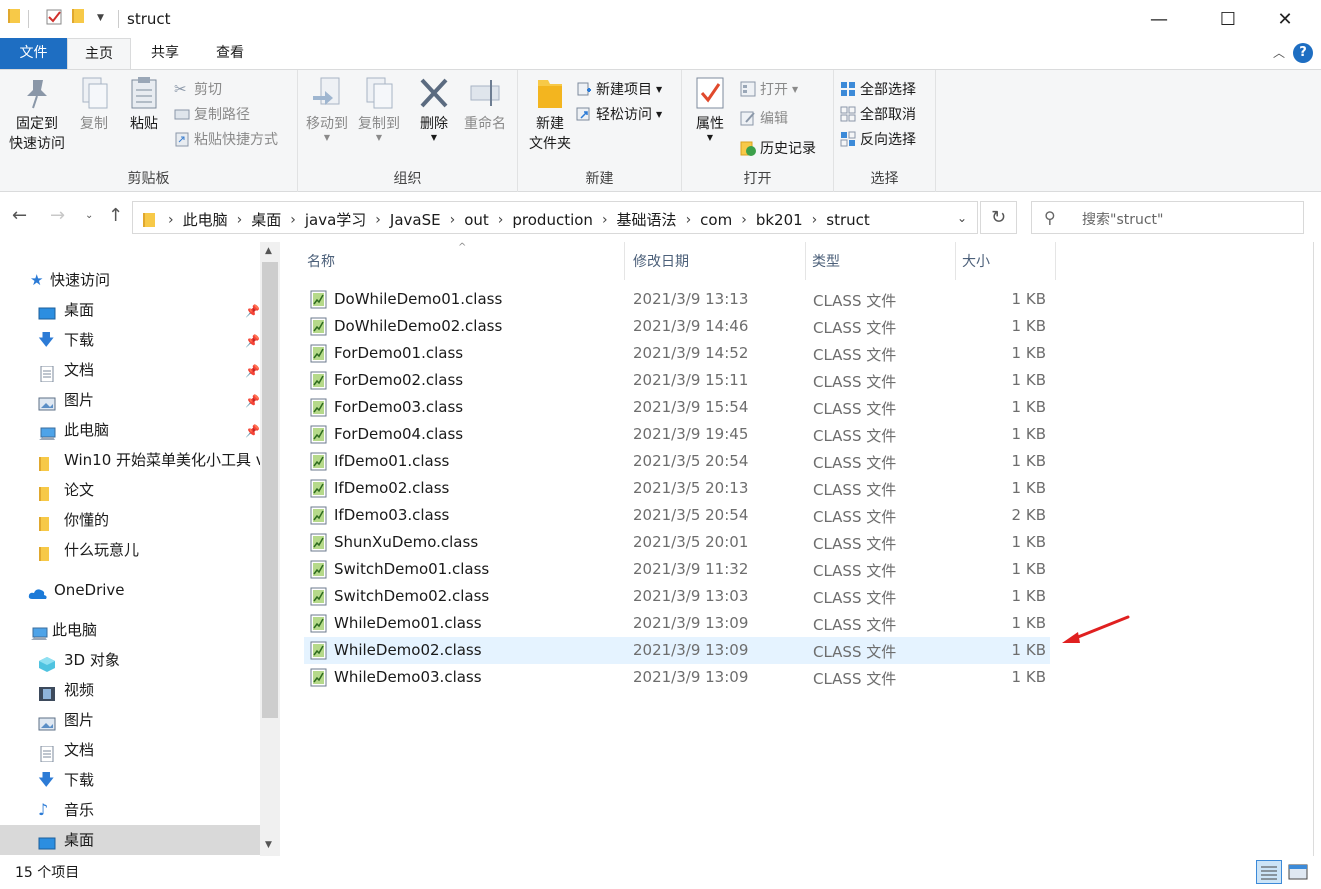  Describe the element at coordinates (1228, 19) in the screenshot. I see `maximize-button: ☐` at that location.